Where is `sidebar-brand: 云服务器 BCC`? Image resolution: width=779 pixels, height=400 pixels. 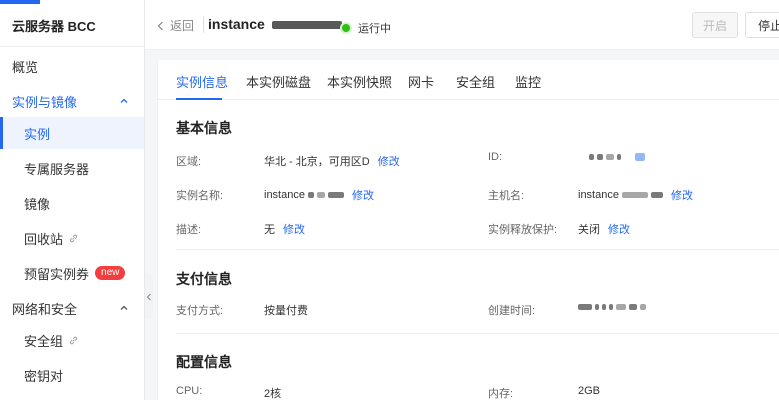 sidebar-brand: 云服务器 BCC is located at coordinates (54, 26).